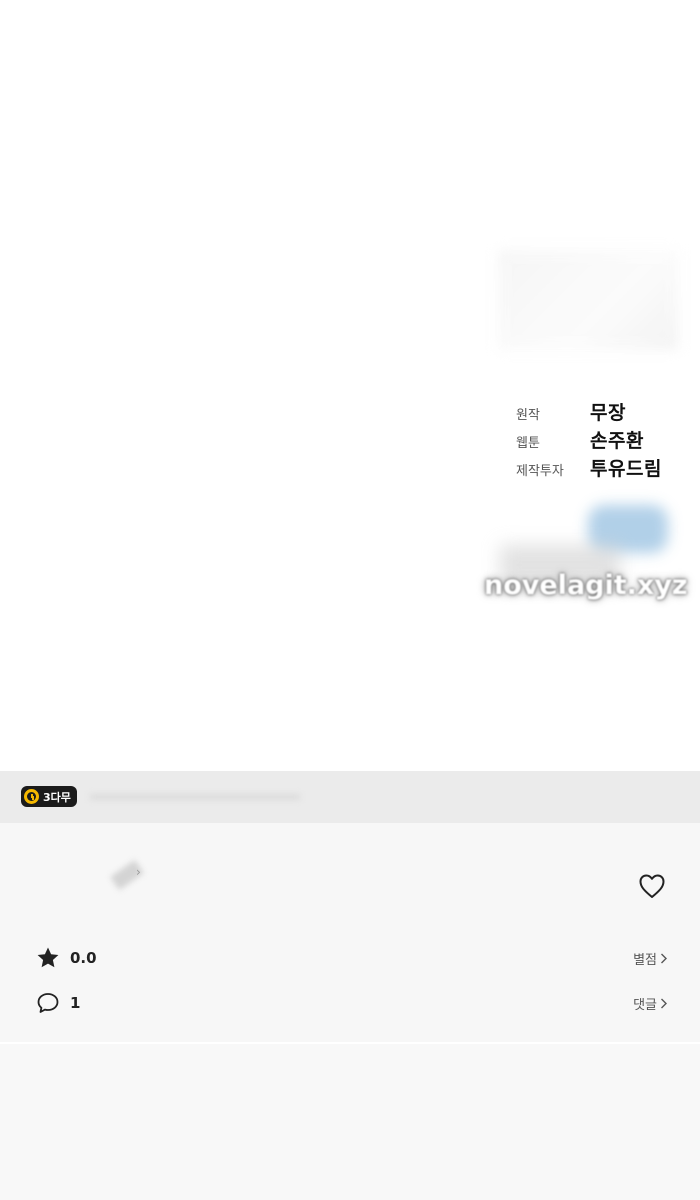 The width and height of the screenshot is (700, 1200). Describe the element at coordinates (350, 797) in the screenshot. I see `episode-strip: 3다무` at that location.